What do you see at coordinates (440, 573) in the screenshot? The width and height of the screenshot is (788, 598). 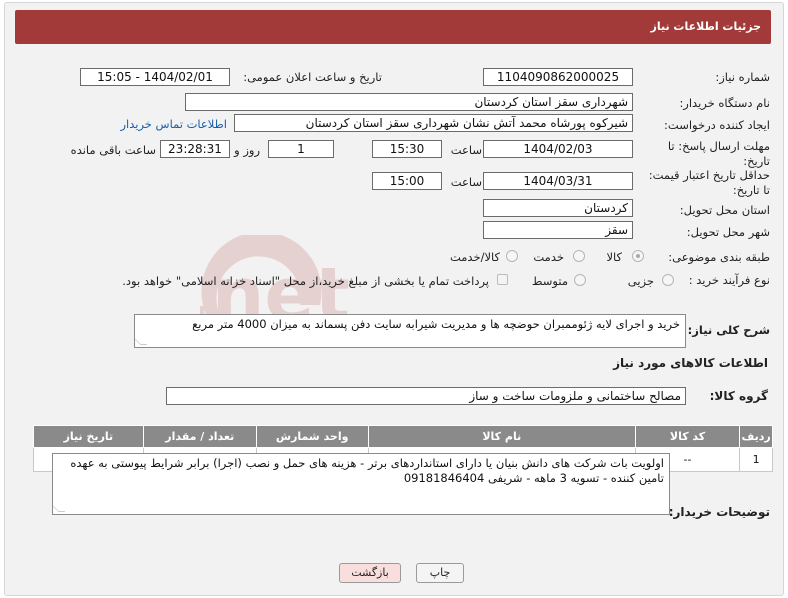 I see `print-button: چاپ` at bounding box center [440, 573].